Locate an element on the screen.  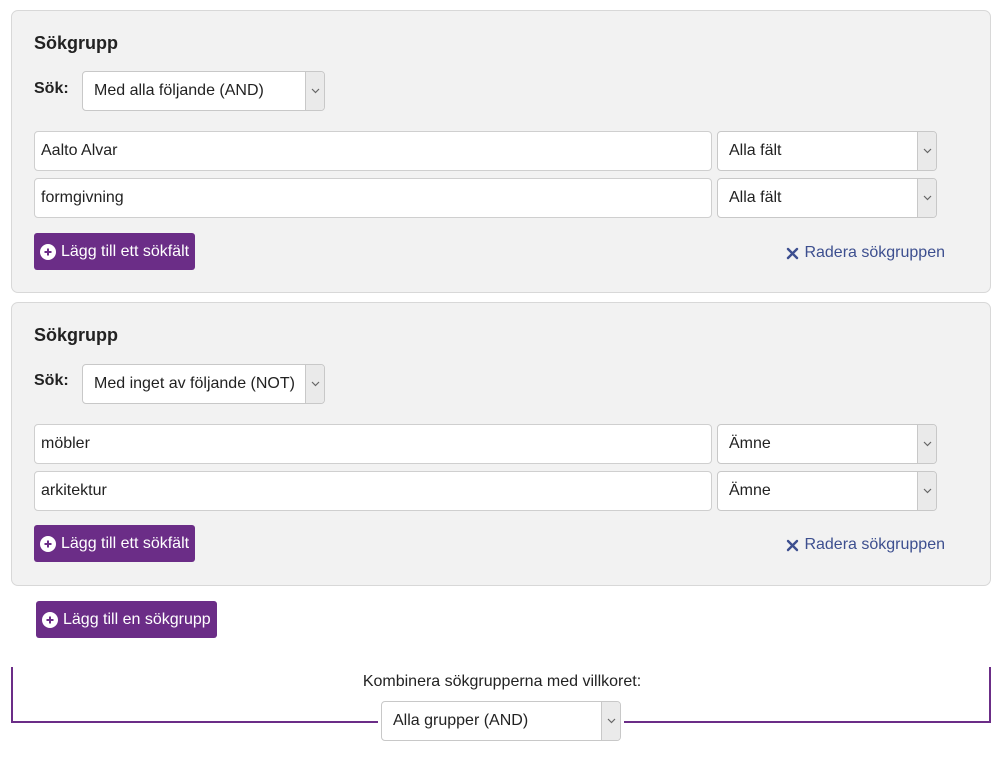
search-term-input: möbler is located at coordinates (373, 444).